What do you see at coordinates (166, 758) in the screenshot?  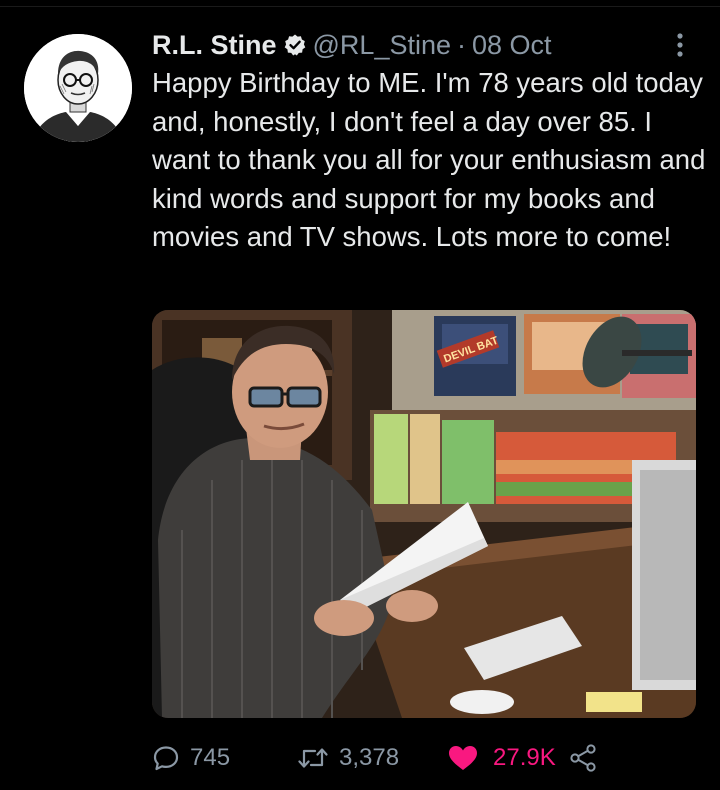 I see `reply-bubble-icon` at bounding box center [166, 758].